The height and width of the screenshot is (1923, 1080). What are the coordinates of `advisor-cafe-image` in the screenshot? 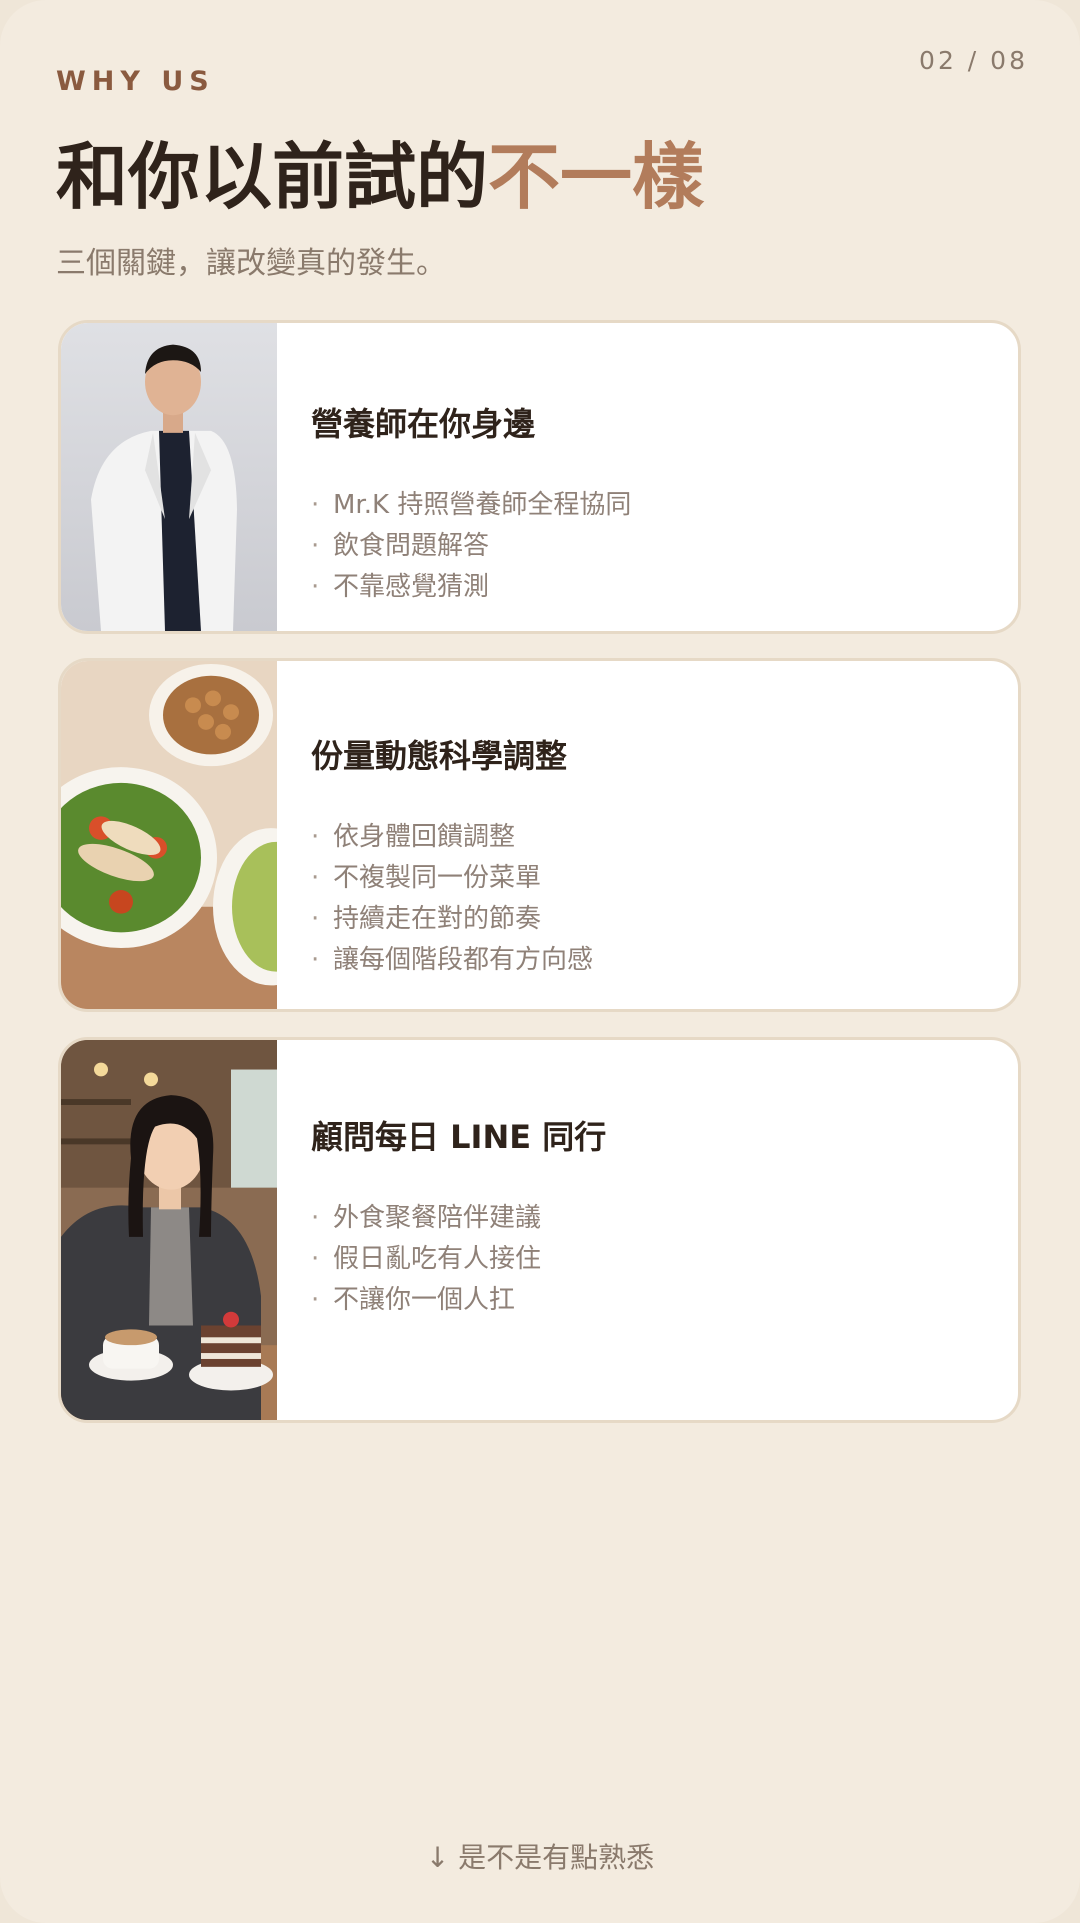 It's located at (169, 1230).